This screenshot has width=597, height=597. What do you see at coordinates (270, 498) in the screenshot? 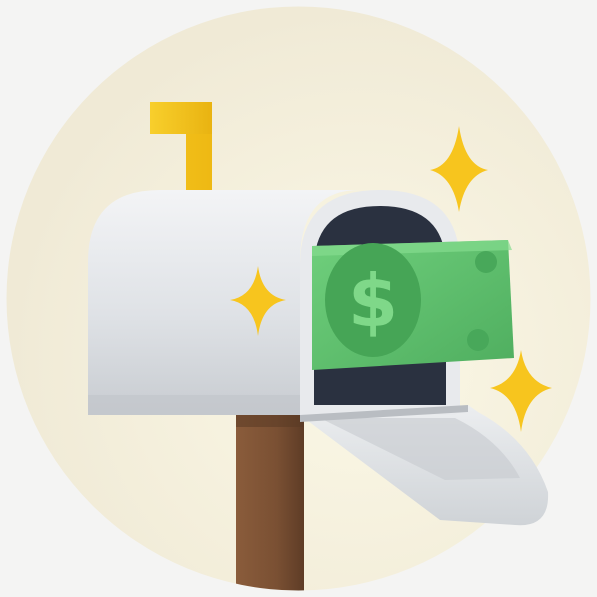
I see `mailbox-post` at bounding box center [270, 498].